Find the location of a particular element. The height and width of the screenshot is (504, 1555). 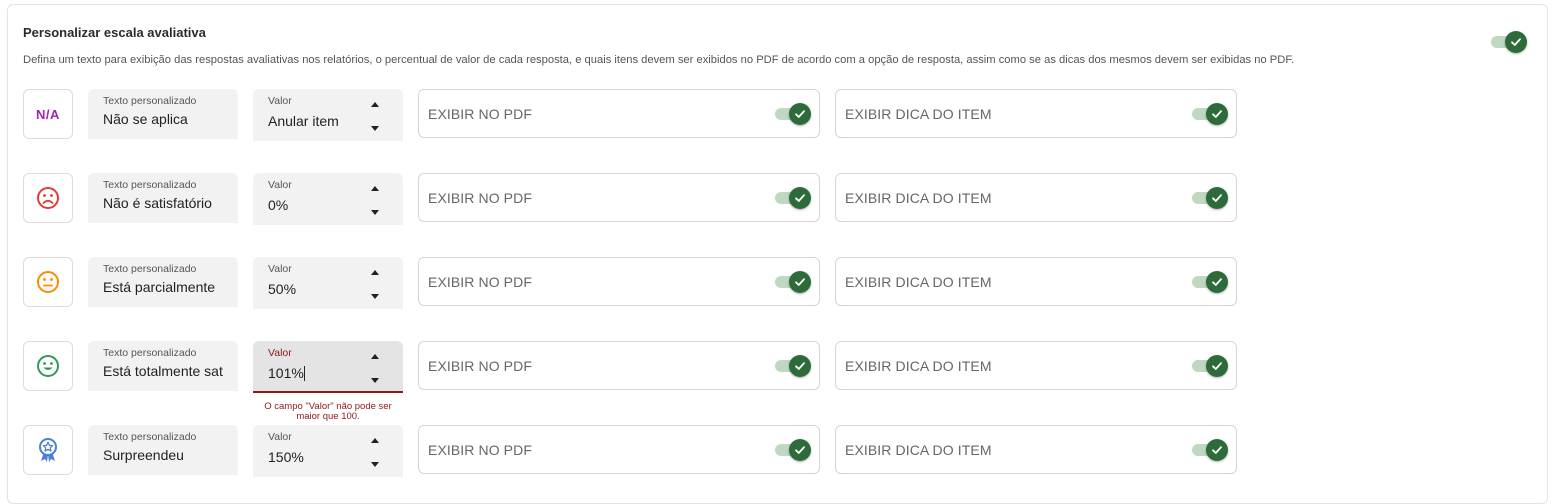

custom-text-input: Surpreendeu is located at coordinates (163, 455).